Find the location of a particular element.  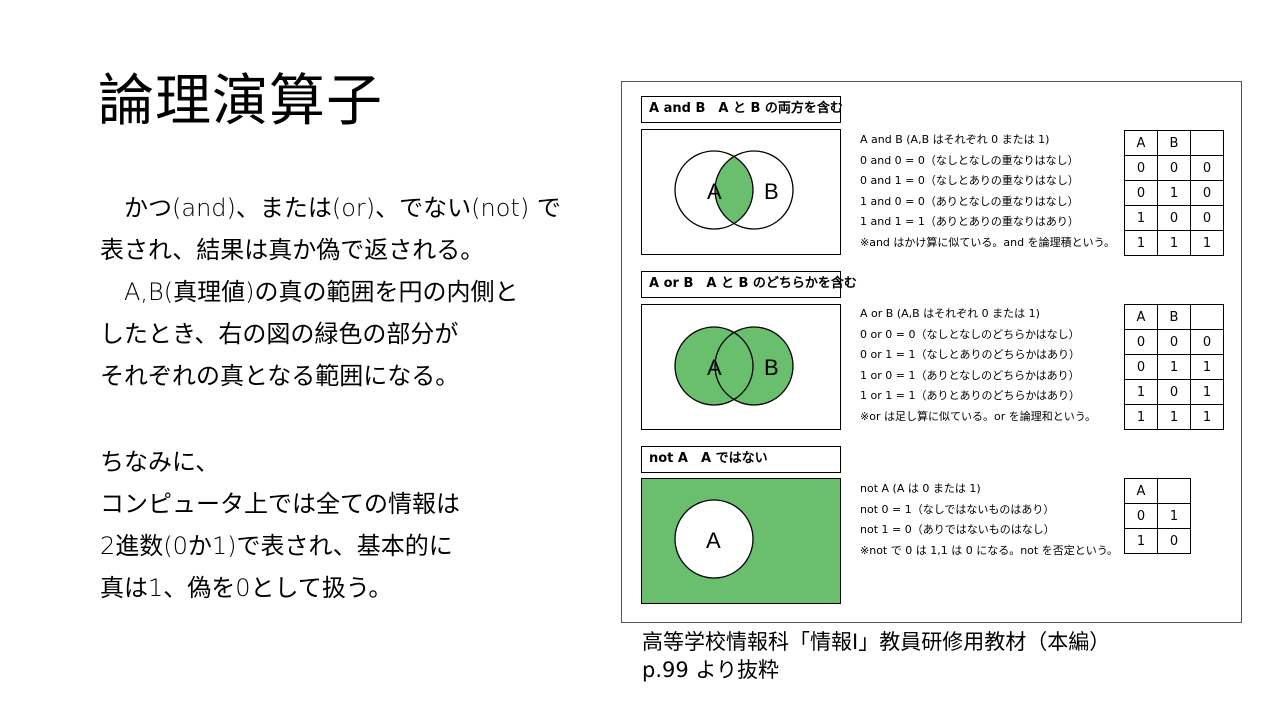

caption-line: 高等学校情報科「情報Ⅰ」教員研修用教材（本編） is located at coordinates (876, 642).